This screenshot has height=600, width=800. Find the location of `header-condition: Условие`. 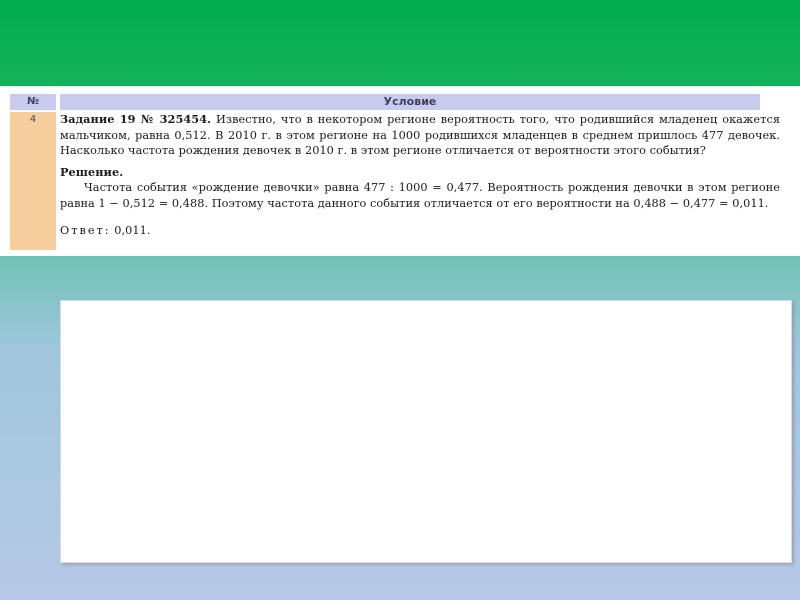

header-condition: Условие is located at coordinates (410, 102).